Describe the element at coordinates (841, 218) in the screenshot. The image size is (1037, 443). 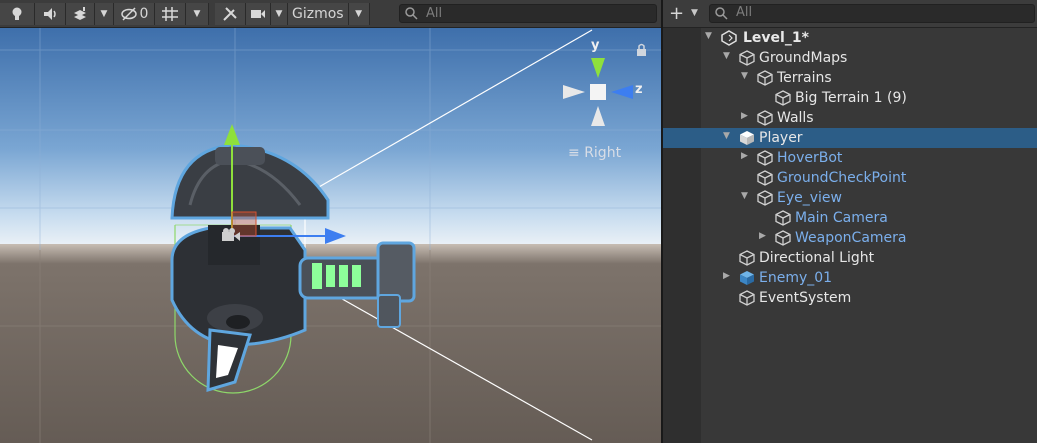
I see `hierarchy-row-label: Main Camera` at that location.